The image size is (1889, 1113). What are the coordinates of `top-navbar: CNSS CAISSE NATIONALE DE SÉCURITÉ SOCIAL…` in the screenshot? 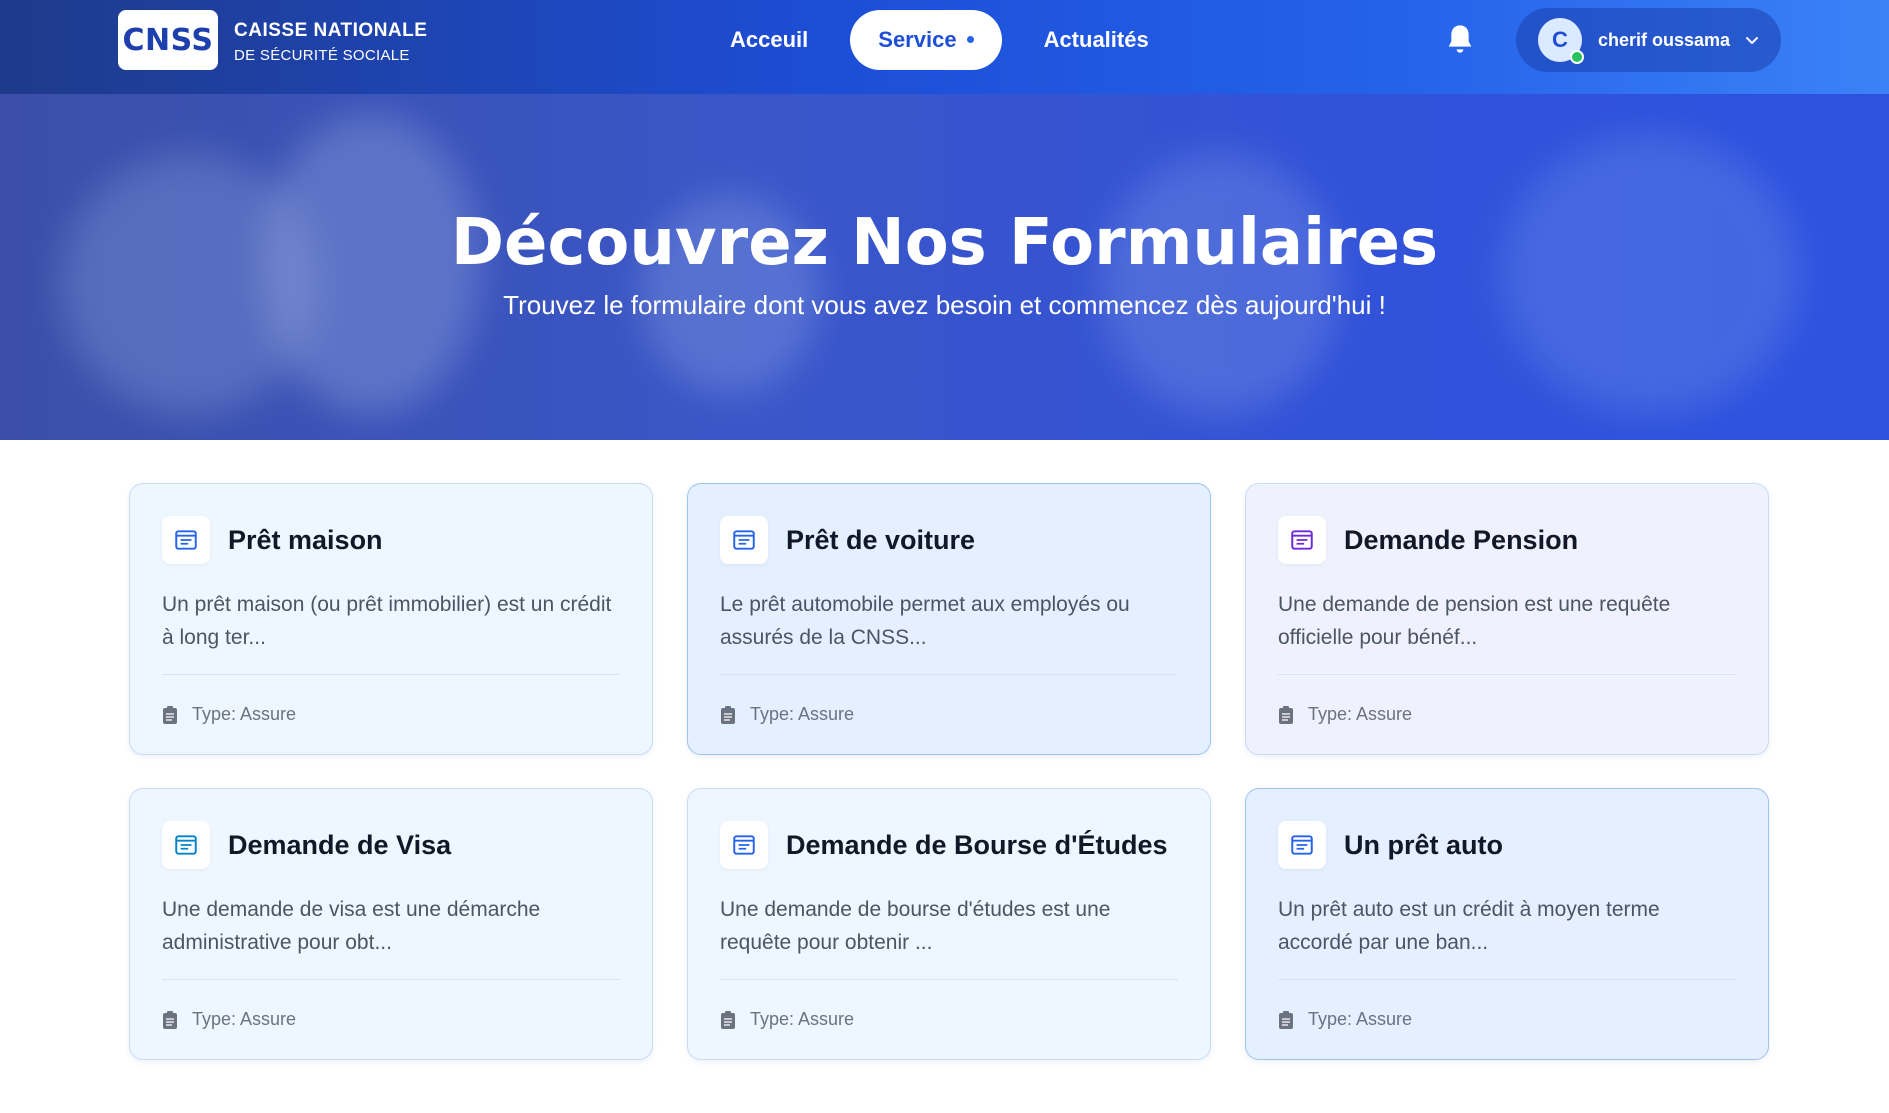 It's located at (944, 47).